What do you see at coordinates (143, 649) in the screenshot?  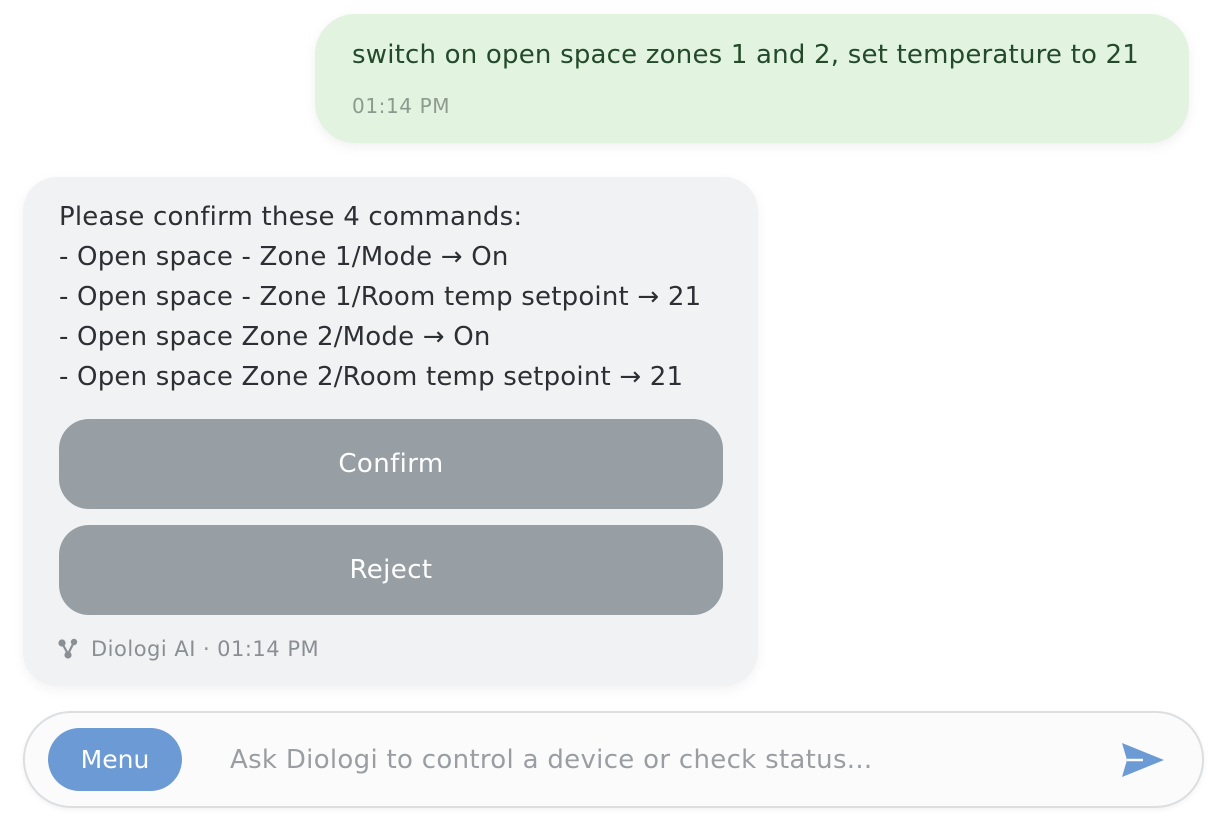 I see `assistant-sender-name: Diologi AI` at bounding box center [143, 649].